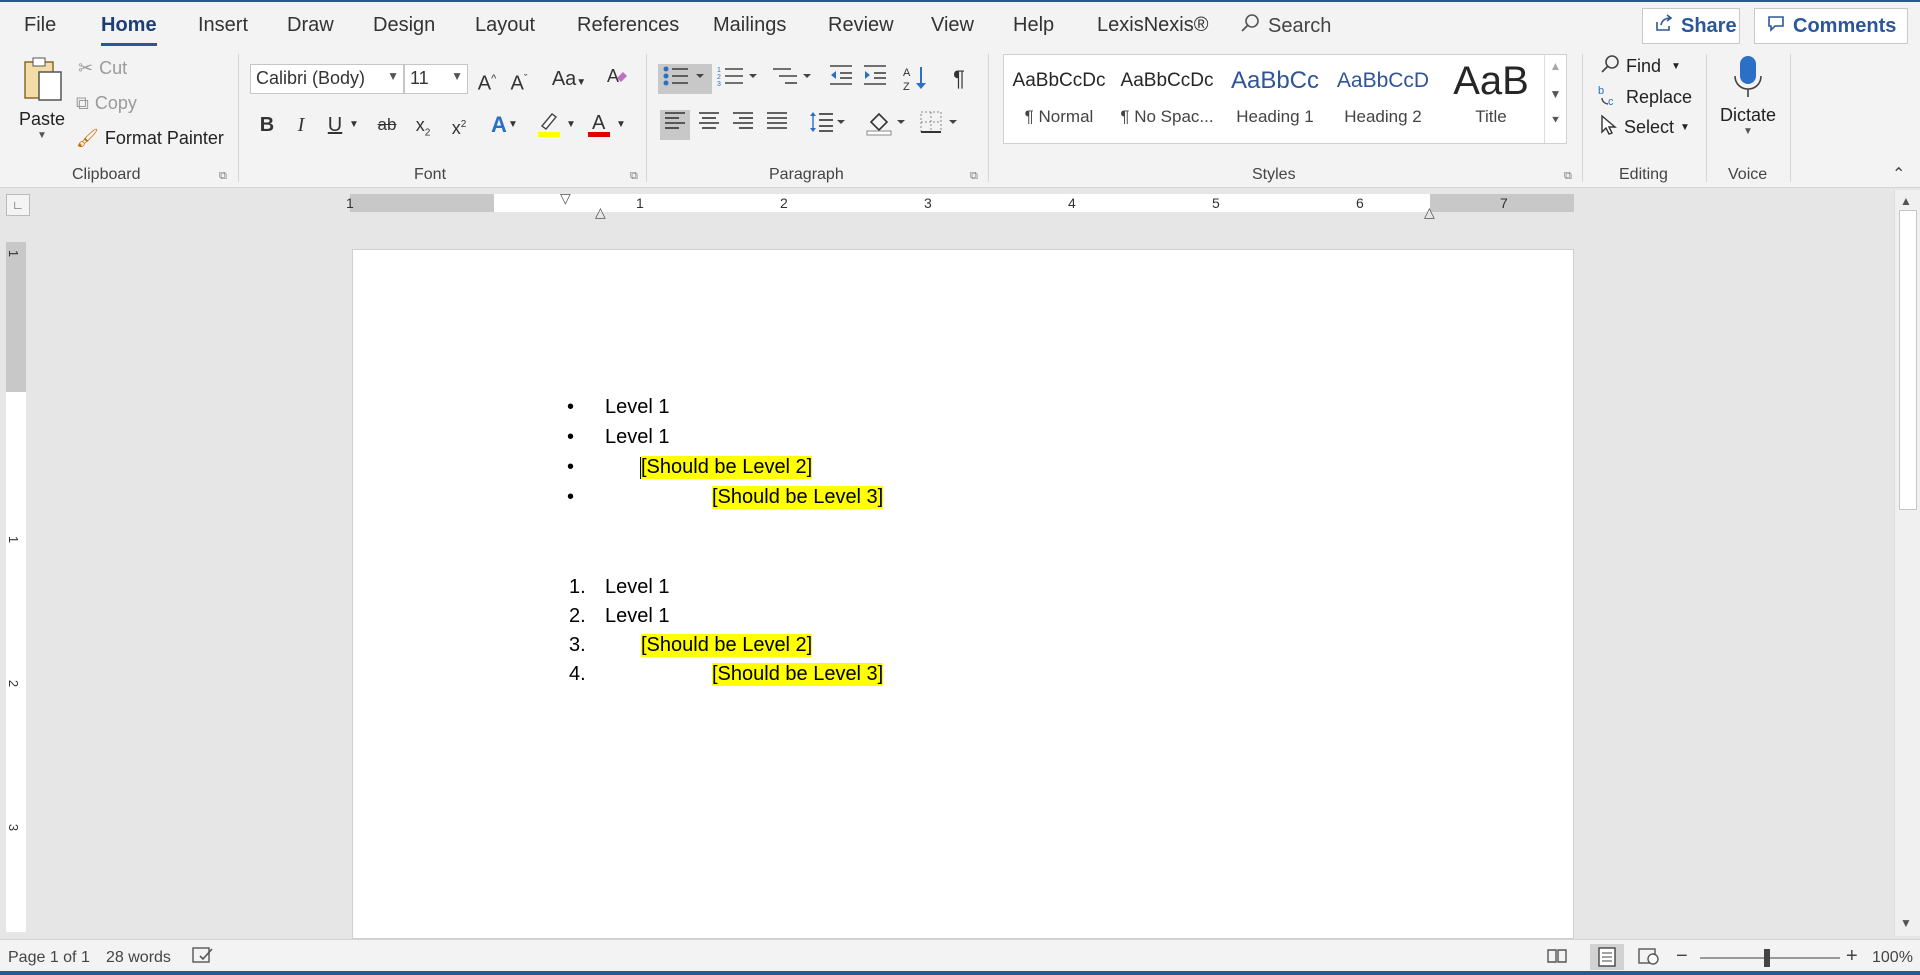 This screenshot has height=975, width=1920. What do you see at coordinates (1767, 958) in the screenshot?
I see `zoom-slider-thumb` at bounding box center [1767, 958].